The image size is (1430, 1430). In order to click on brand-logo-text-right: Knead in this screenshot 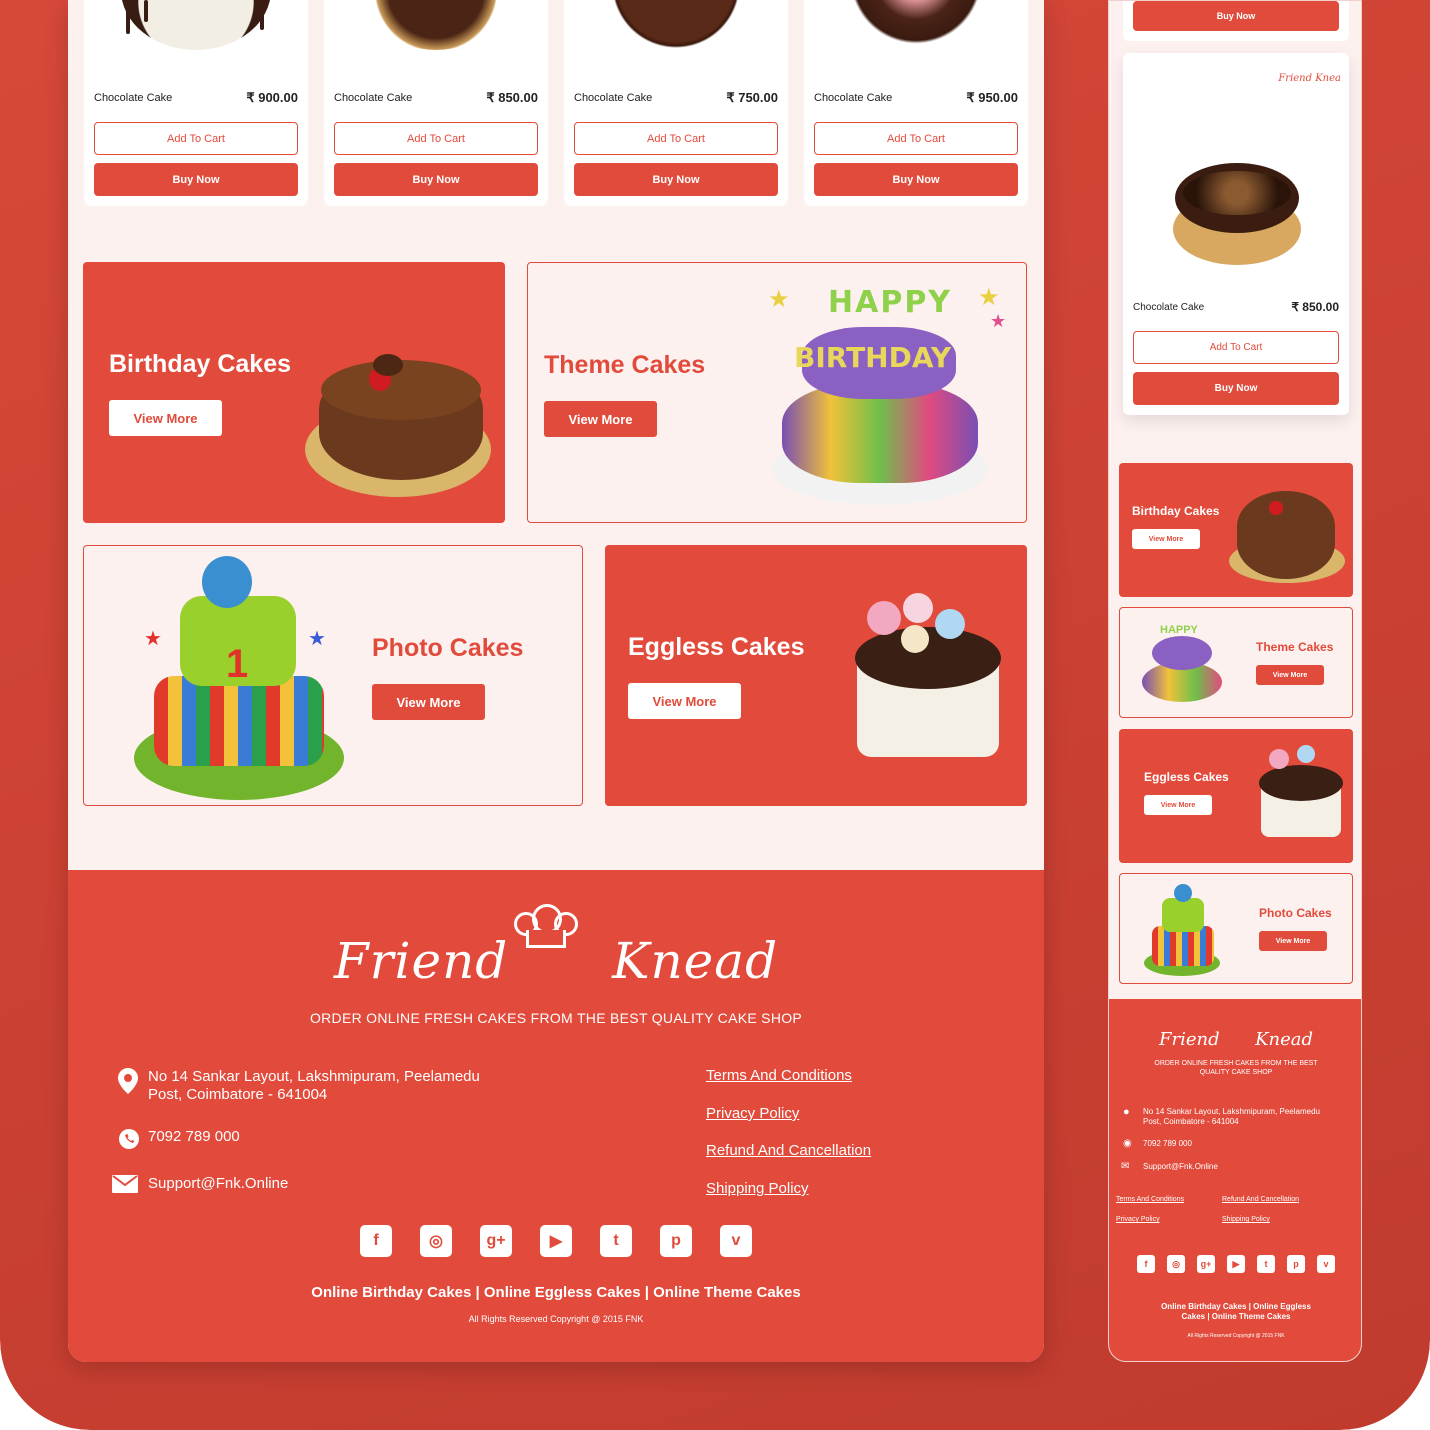, I will do `click(1284, 1039)`.